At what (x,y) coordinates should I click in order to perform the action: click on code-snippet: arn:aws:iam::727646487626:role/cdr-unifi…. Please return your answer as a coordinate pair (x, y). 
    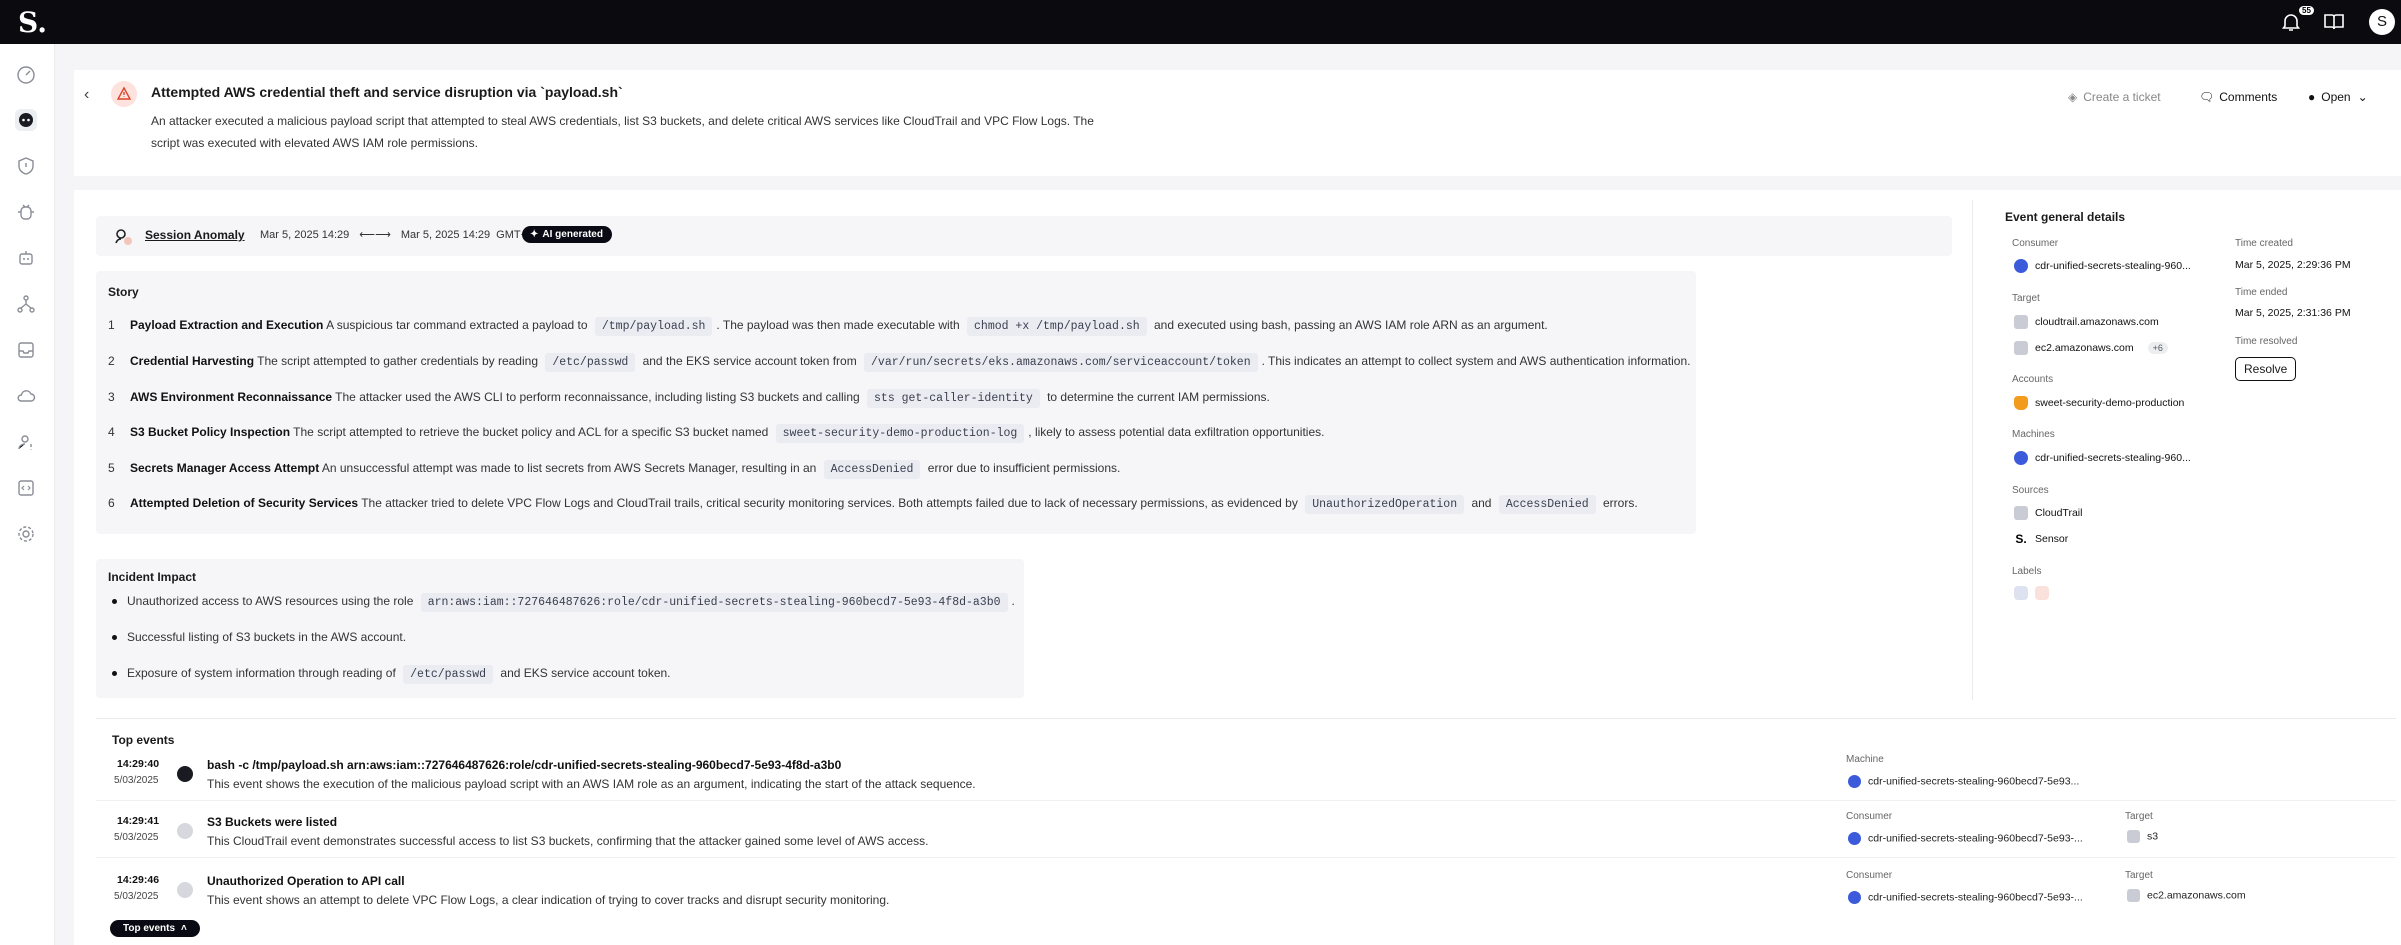
    Looking at the image, I should click on (714, 602).